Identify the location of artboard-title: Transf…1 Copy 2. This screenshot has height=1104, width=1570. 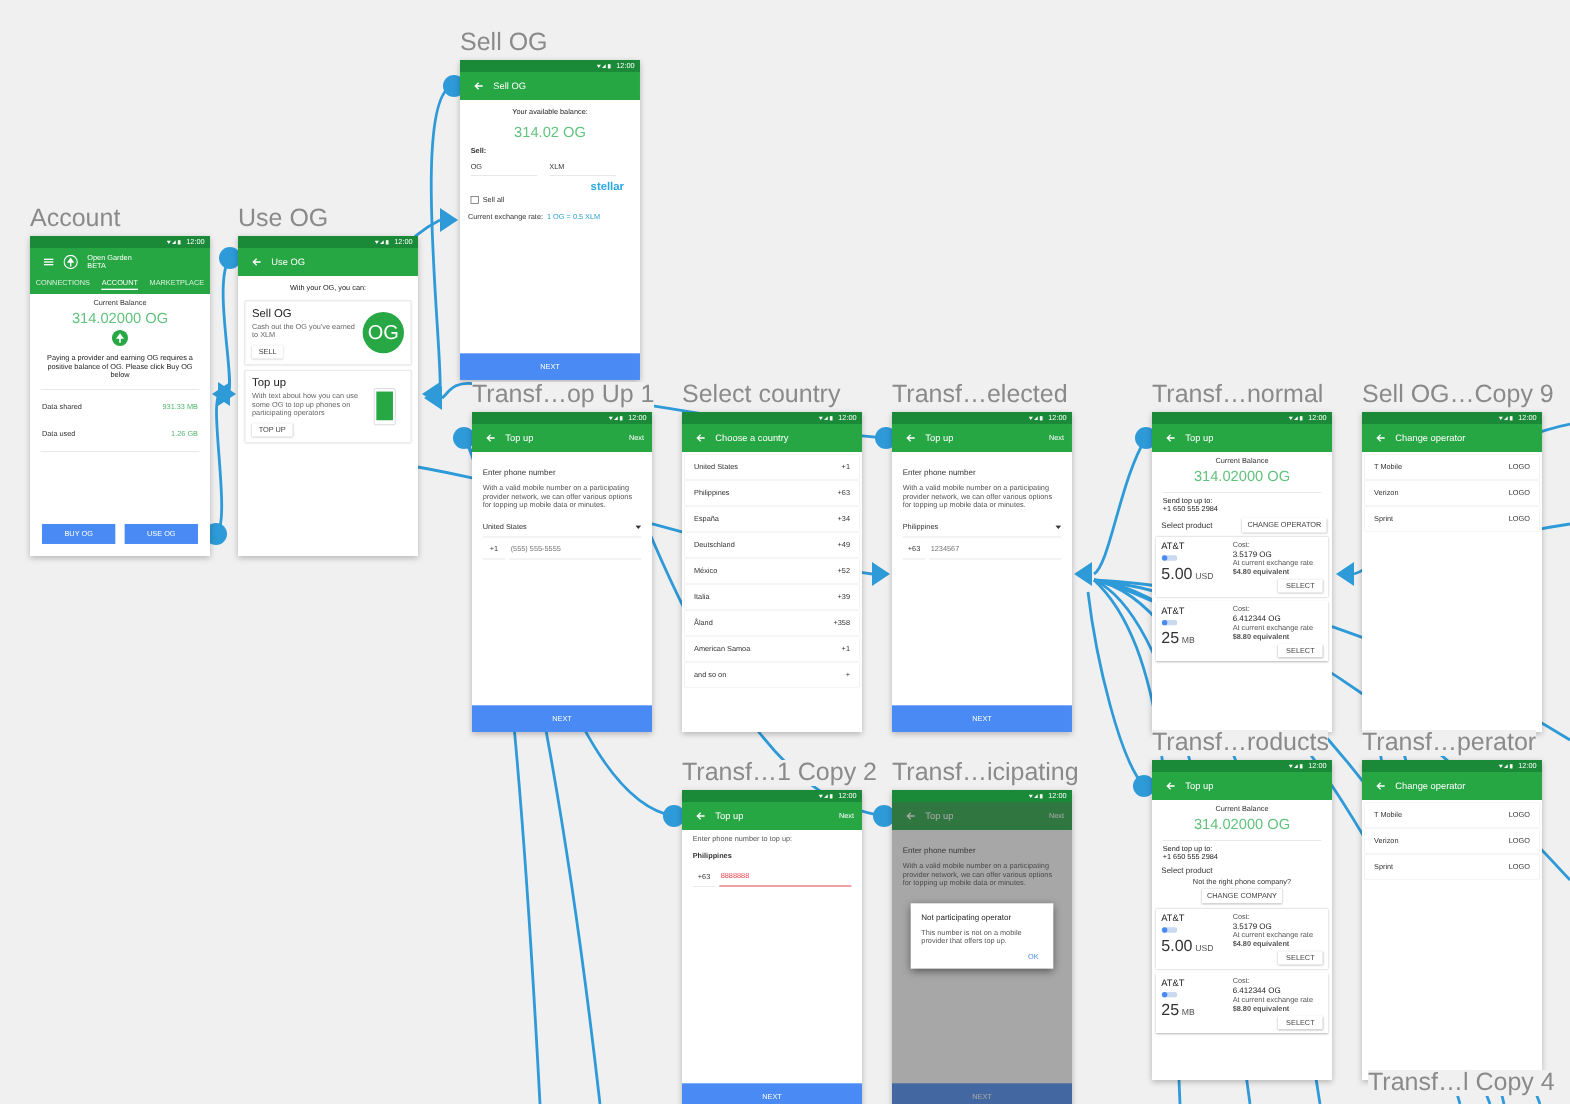
(779, 773).